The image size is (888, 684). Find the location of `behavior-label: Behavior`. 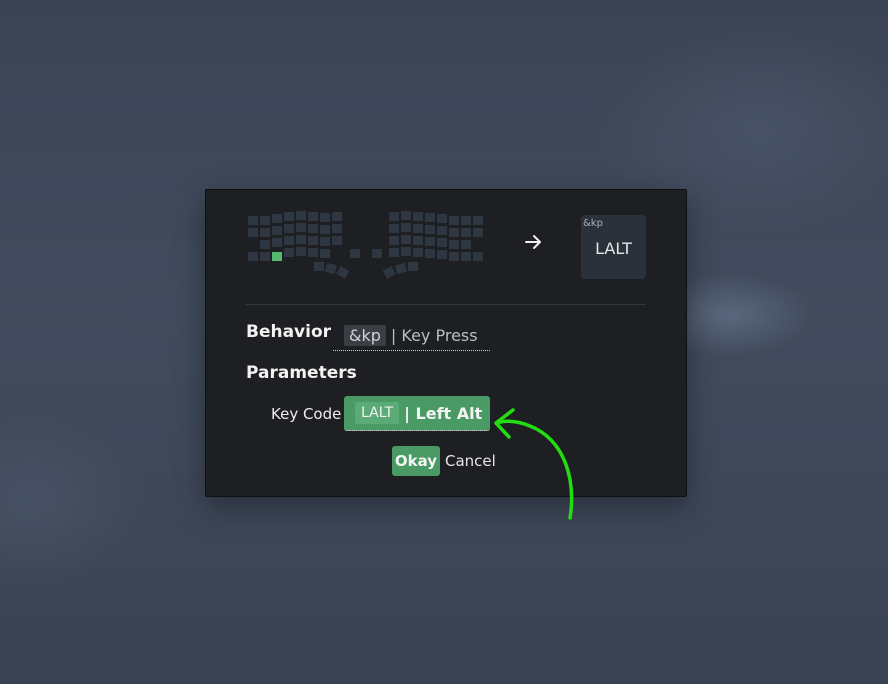

behavior-label: Behavior is located at coordinates (289, 332).